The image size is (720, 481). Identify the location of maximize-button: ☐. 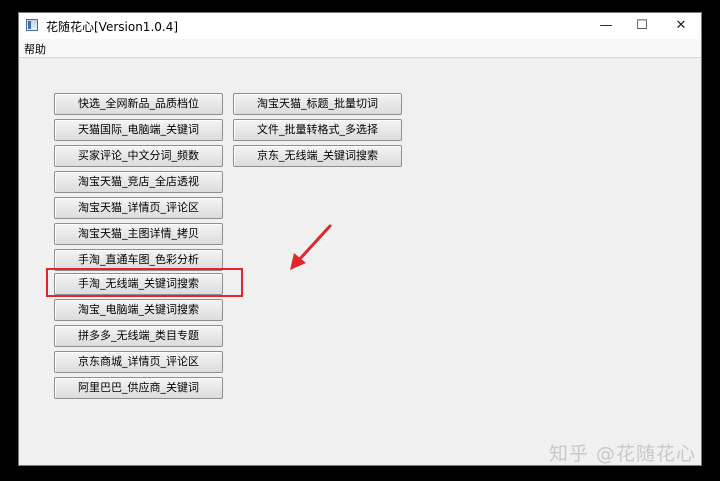
(642, 26).